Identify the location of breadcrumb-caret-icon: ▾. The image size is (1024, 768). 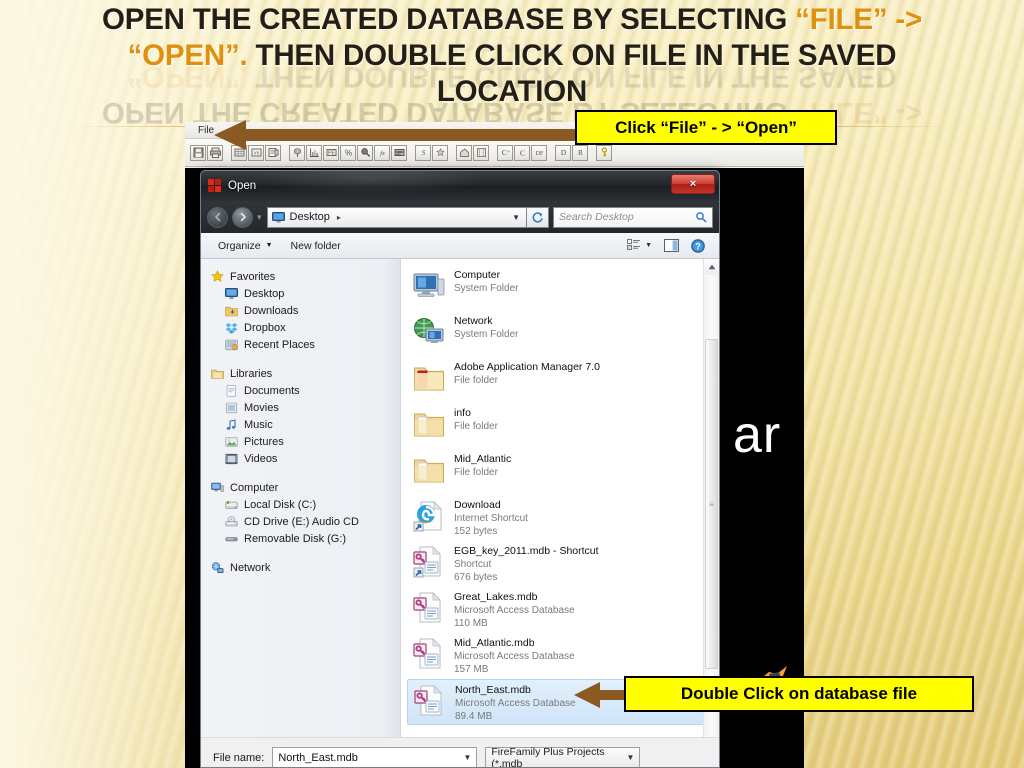
(259, 216).